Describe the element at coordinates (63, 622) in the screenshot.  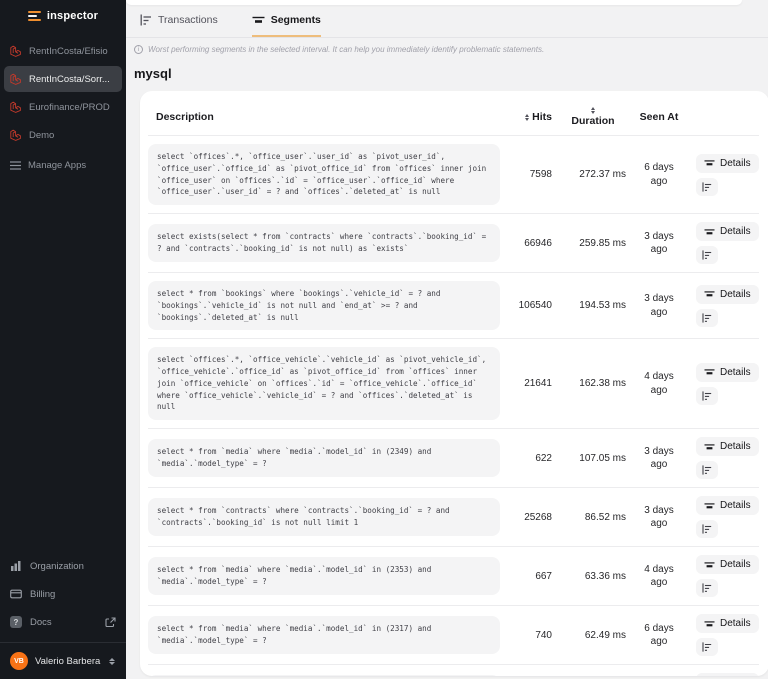
I see `sidebar-item-docs: ? Docs` at that location.